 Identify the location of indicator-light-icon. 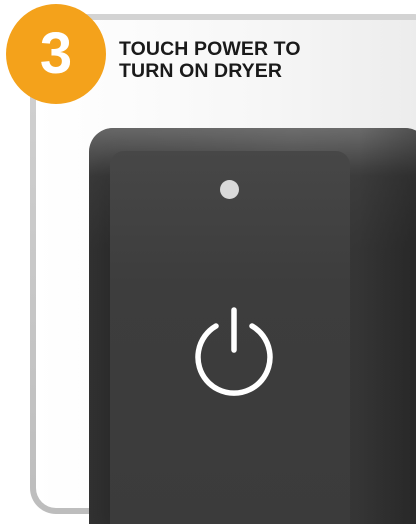
(229, 189).